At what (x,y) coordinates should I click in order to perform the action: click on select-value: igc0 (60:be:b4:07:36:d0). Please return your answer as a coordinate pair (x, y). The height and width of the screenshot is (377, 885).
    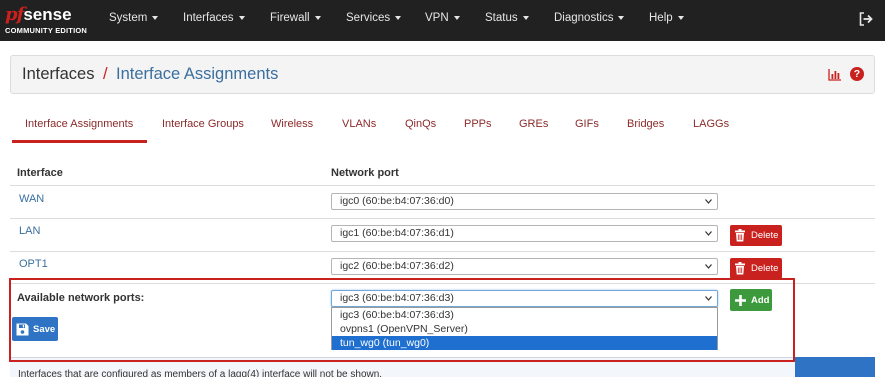
    Looking at the image, I should click on (397, 201).